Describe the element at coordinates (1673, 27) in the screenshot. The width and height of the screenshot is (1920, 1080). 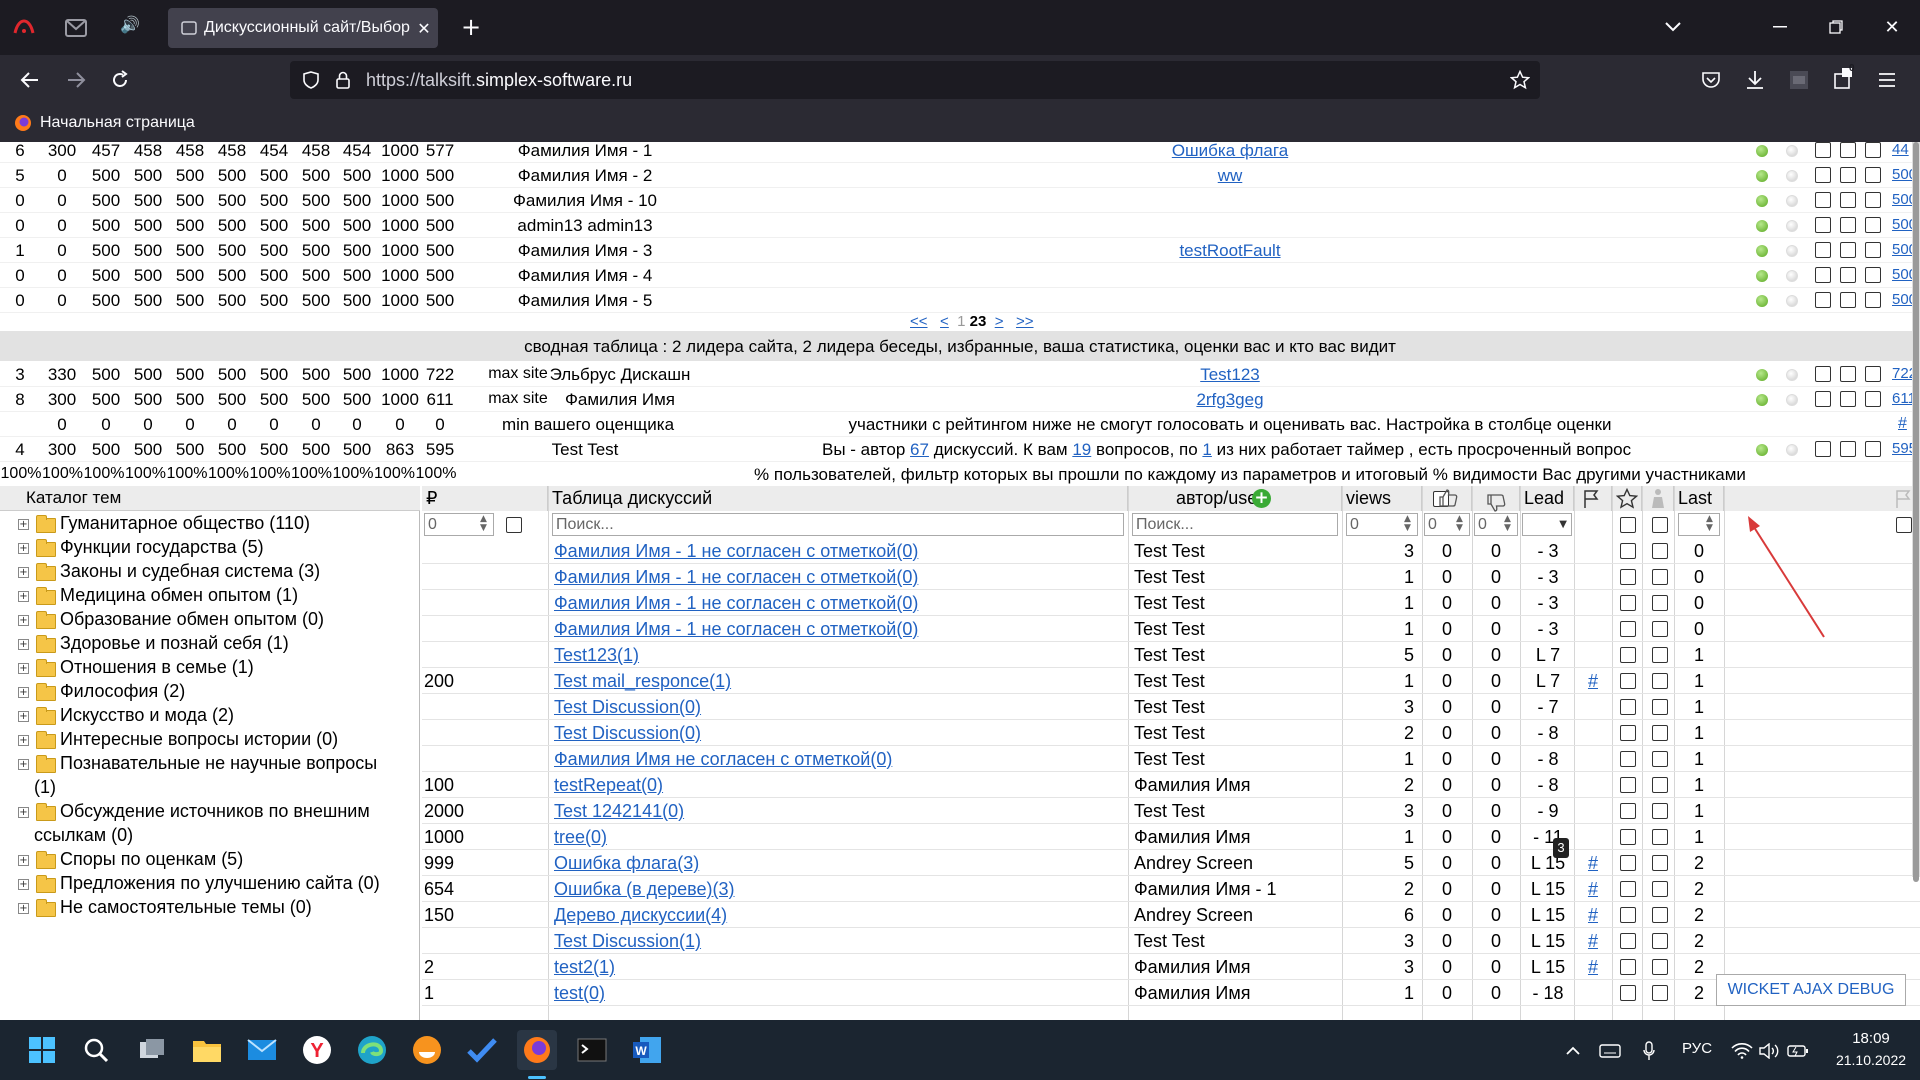
I see `list-tabs-icon` at that location.